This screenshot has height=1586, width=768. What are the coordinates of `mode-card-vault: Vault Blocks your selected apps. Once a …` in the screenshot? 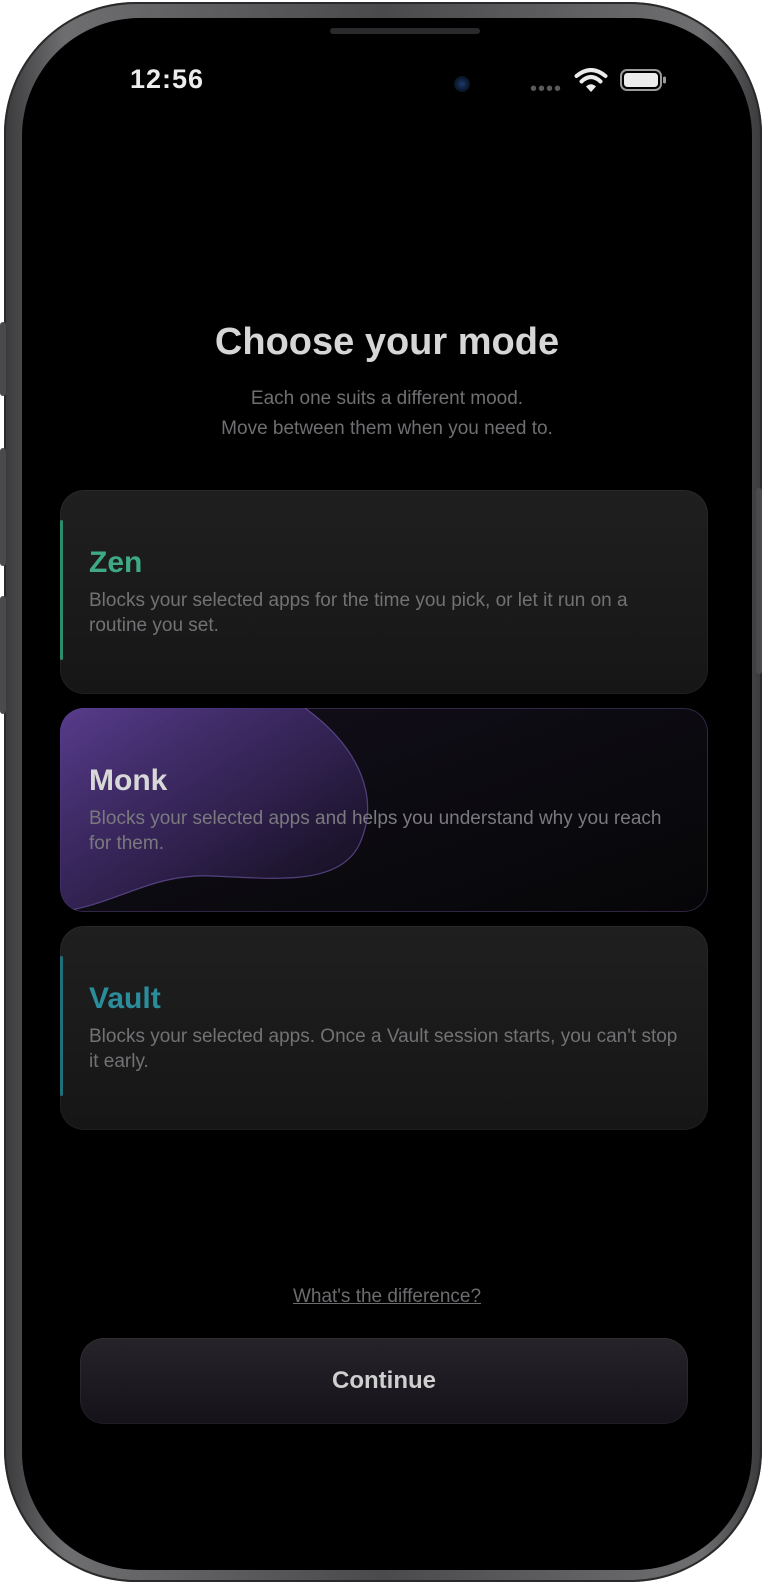 It's located at (384, 1028).